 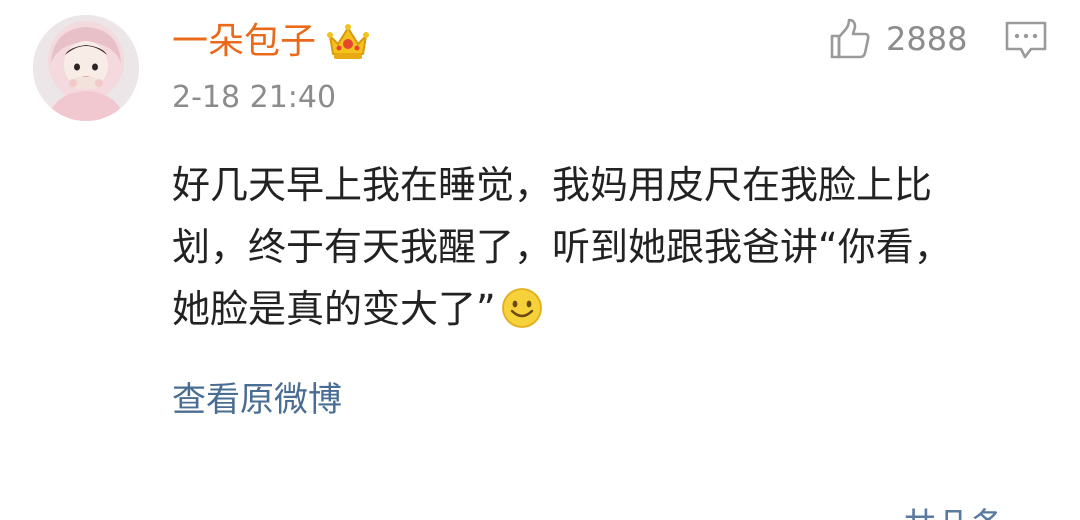 I want to click on view-original-link: 查看原微博, so click(x=257, y=400).